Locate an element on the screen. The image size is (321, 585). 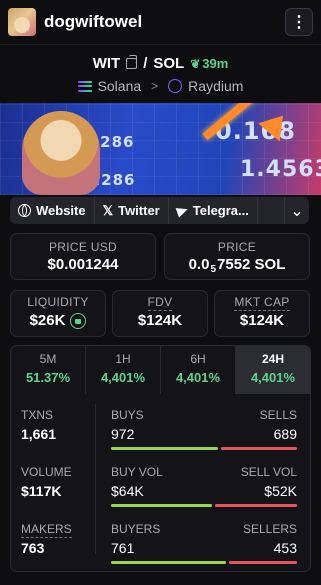
volume-stat: VOLUME $117K is located at coordinates (46, 482).